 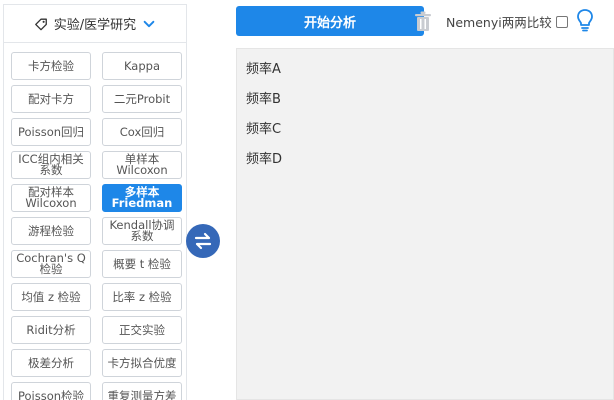 What do you see at coordinates (142, 99) in the screenshot?
I see `method-button: 二元Probit` at bounding box center [142, 99].